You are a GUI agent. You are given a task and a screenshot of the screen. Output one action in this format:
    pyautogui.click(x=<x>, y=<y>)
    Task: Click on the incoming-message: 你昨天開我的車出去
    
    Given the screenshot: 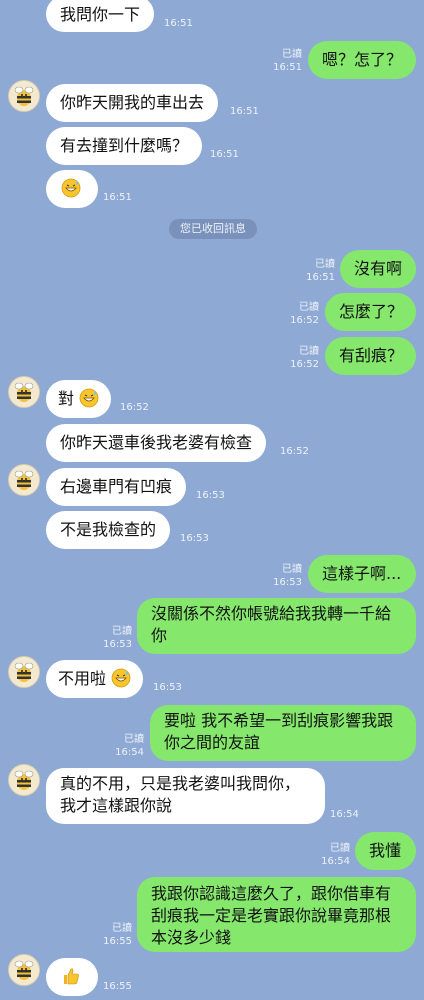 What is the action you would take?
    pyautogui.click(x=132, y=103)
    